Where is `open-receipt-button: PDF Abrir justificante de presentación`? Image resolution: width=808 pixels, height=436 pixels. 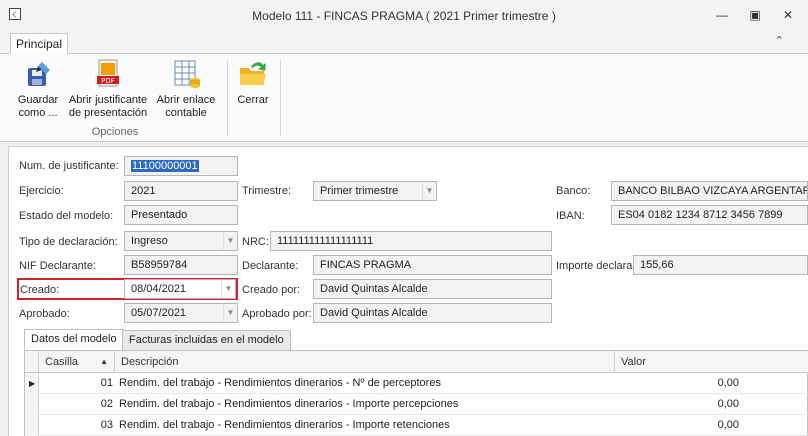 open-receipt-button: PDF Abrir justificante de presentación is located at coordinates (108, 89).